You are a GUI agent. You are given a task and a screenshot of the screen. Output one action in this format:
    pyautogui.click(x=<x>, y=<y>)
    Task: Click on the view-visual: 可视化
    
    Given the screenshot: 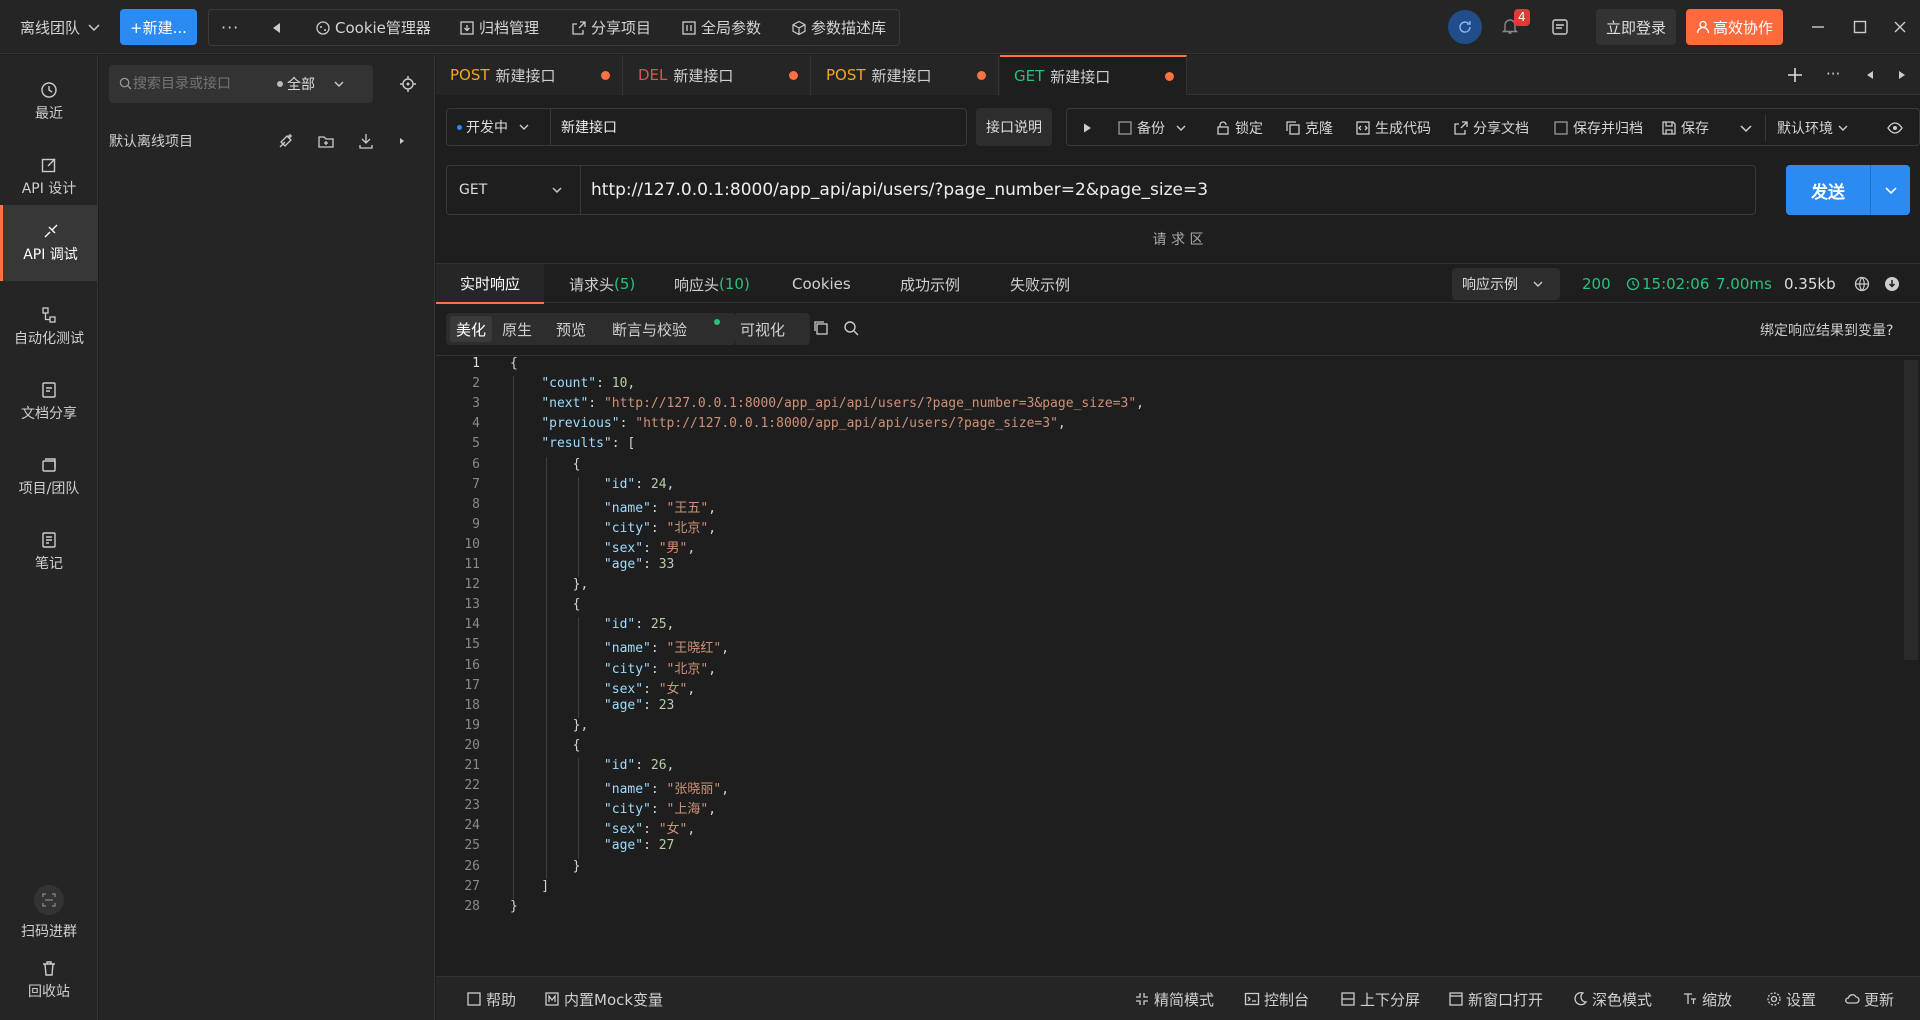 What is the action you would take?
    pyautogui.click(x=762, y=329)
    